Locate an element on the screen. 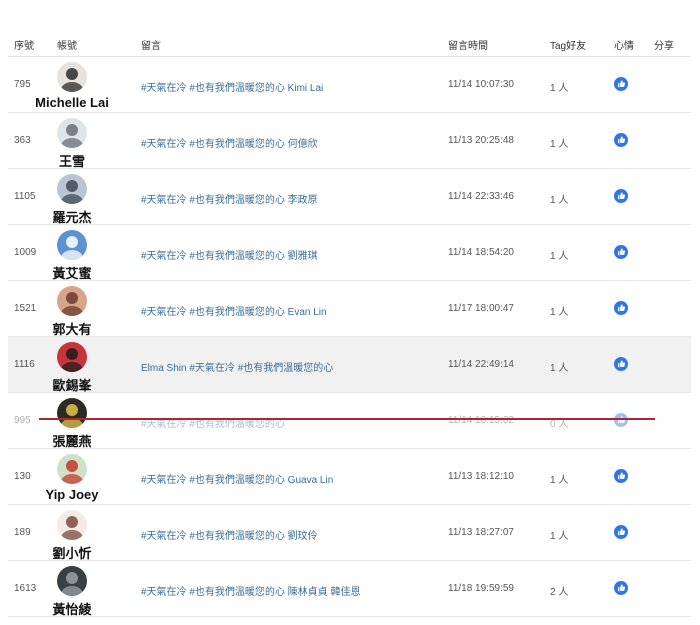  comment-time: 11/13 18:27:07 is located at coordinates (481, 532).